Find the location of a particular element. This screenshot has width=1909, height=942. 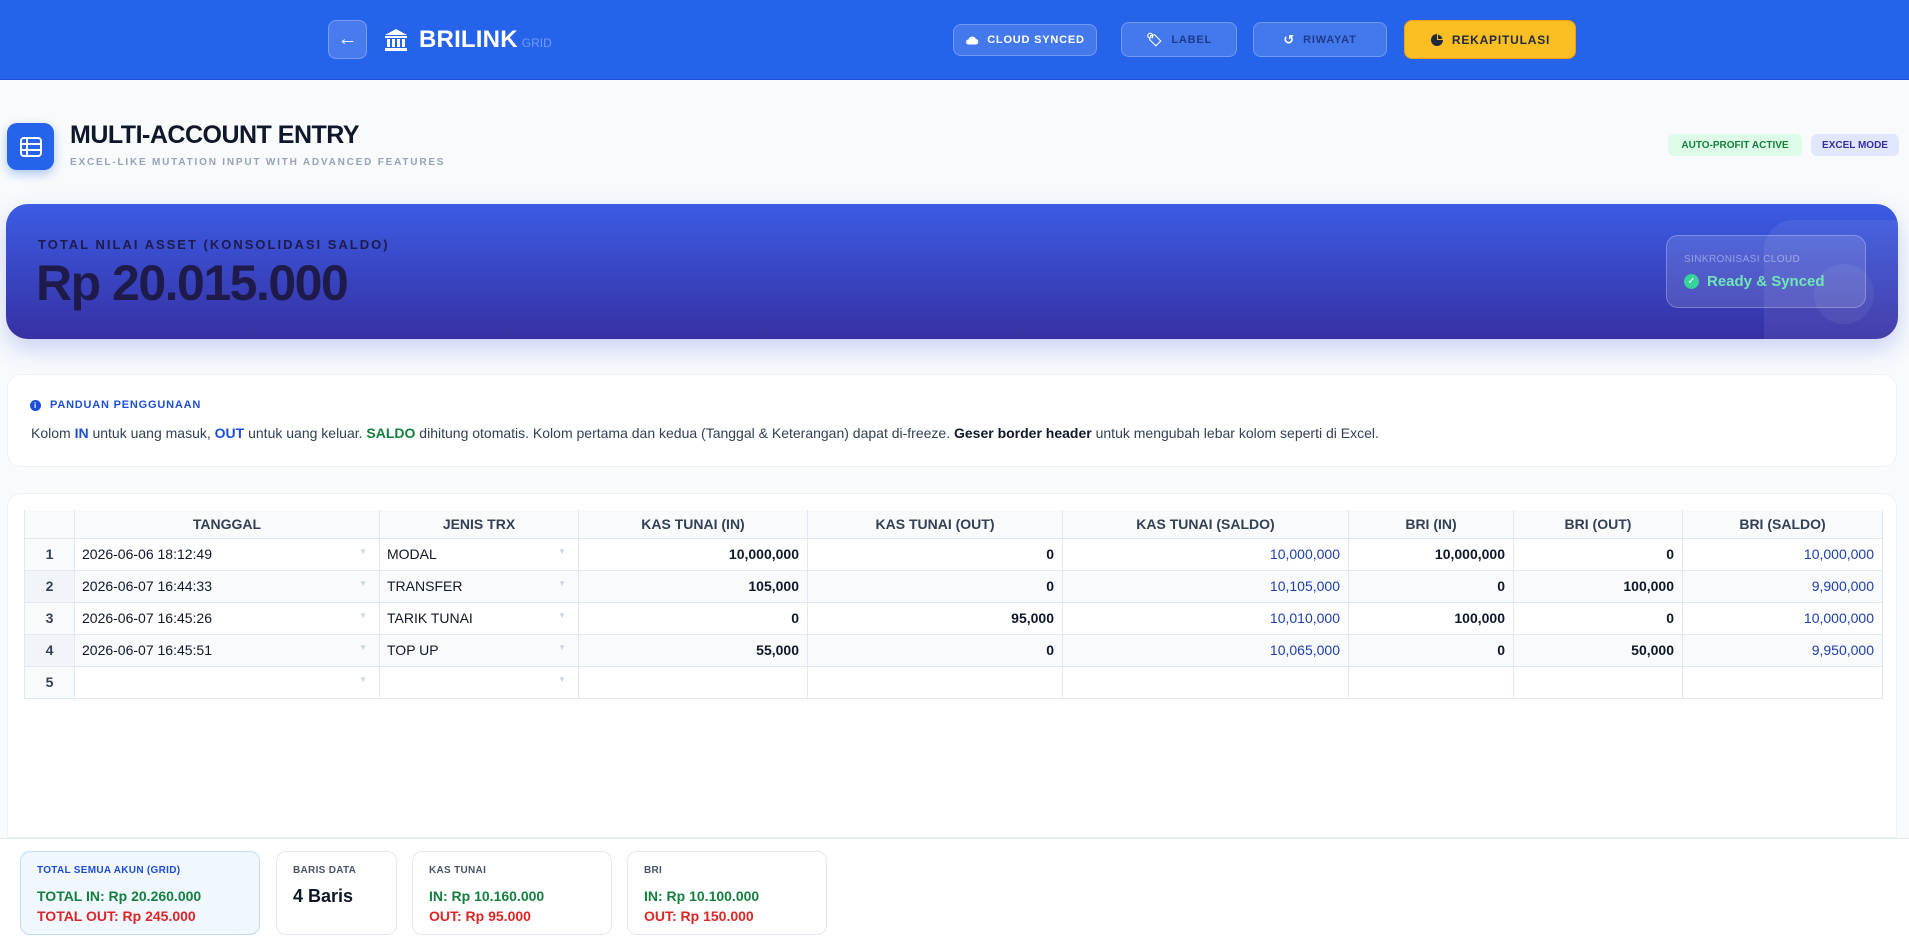

row-number: 3 is located at coordinates (49, 618).